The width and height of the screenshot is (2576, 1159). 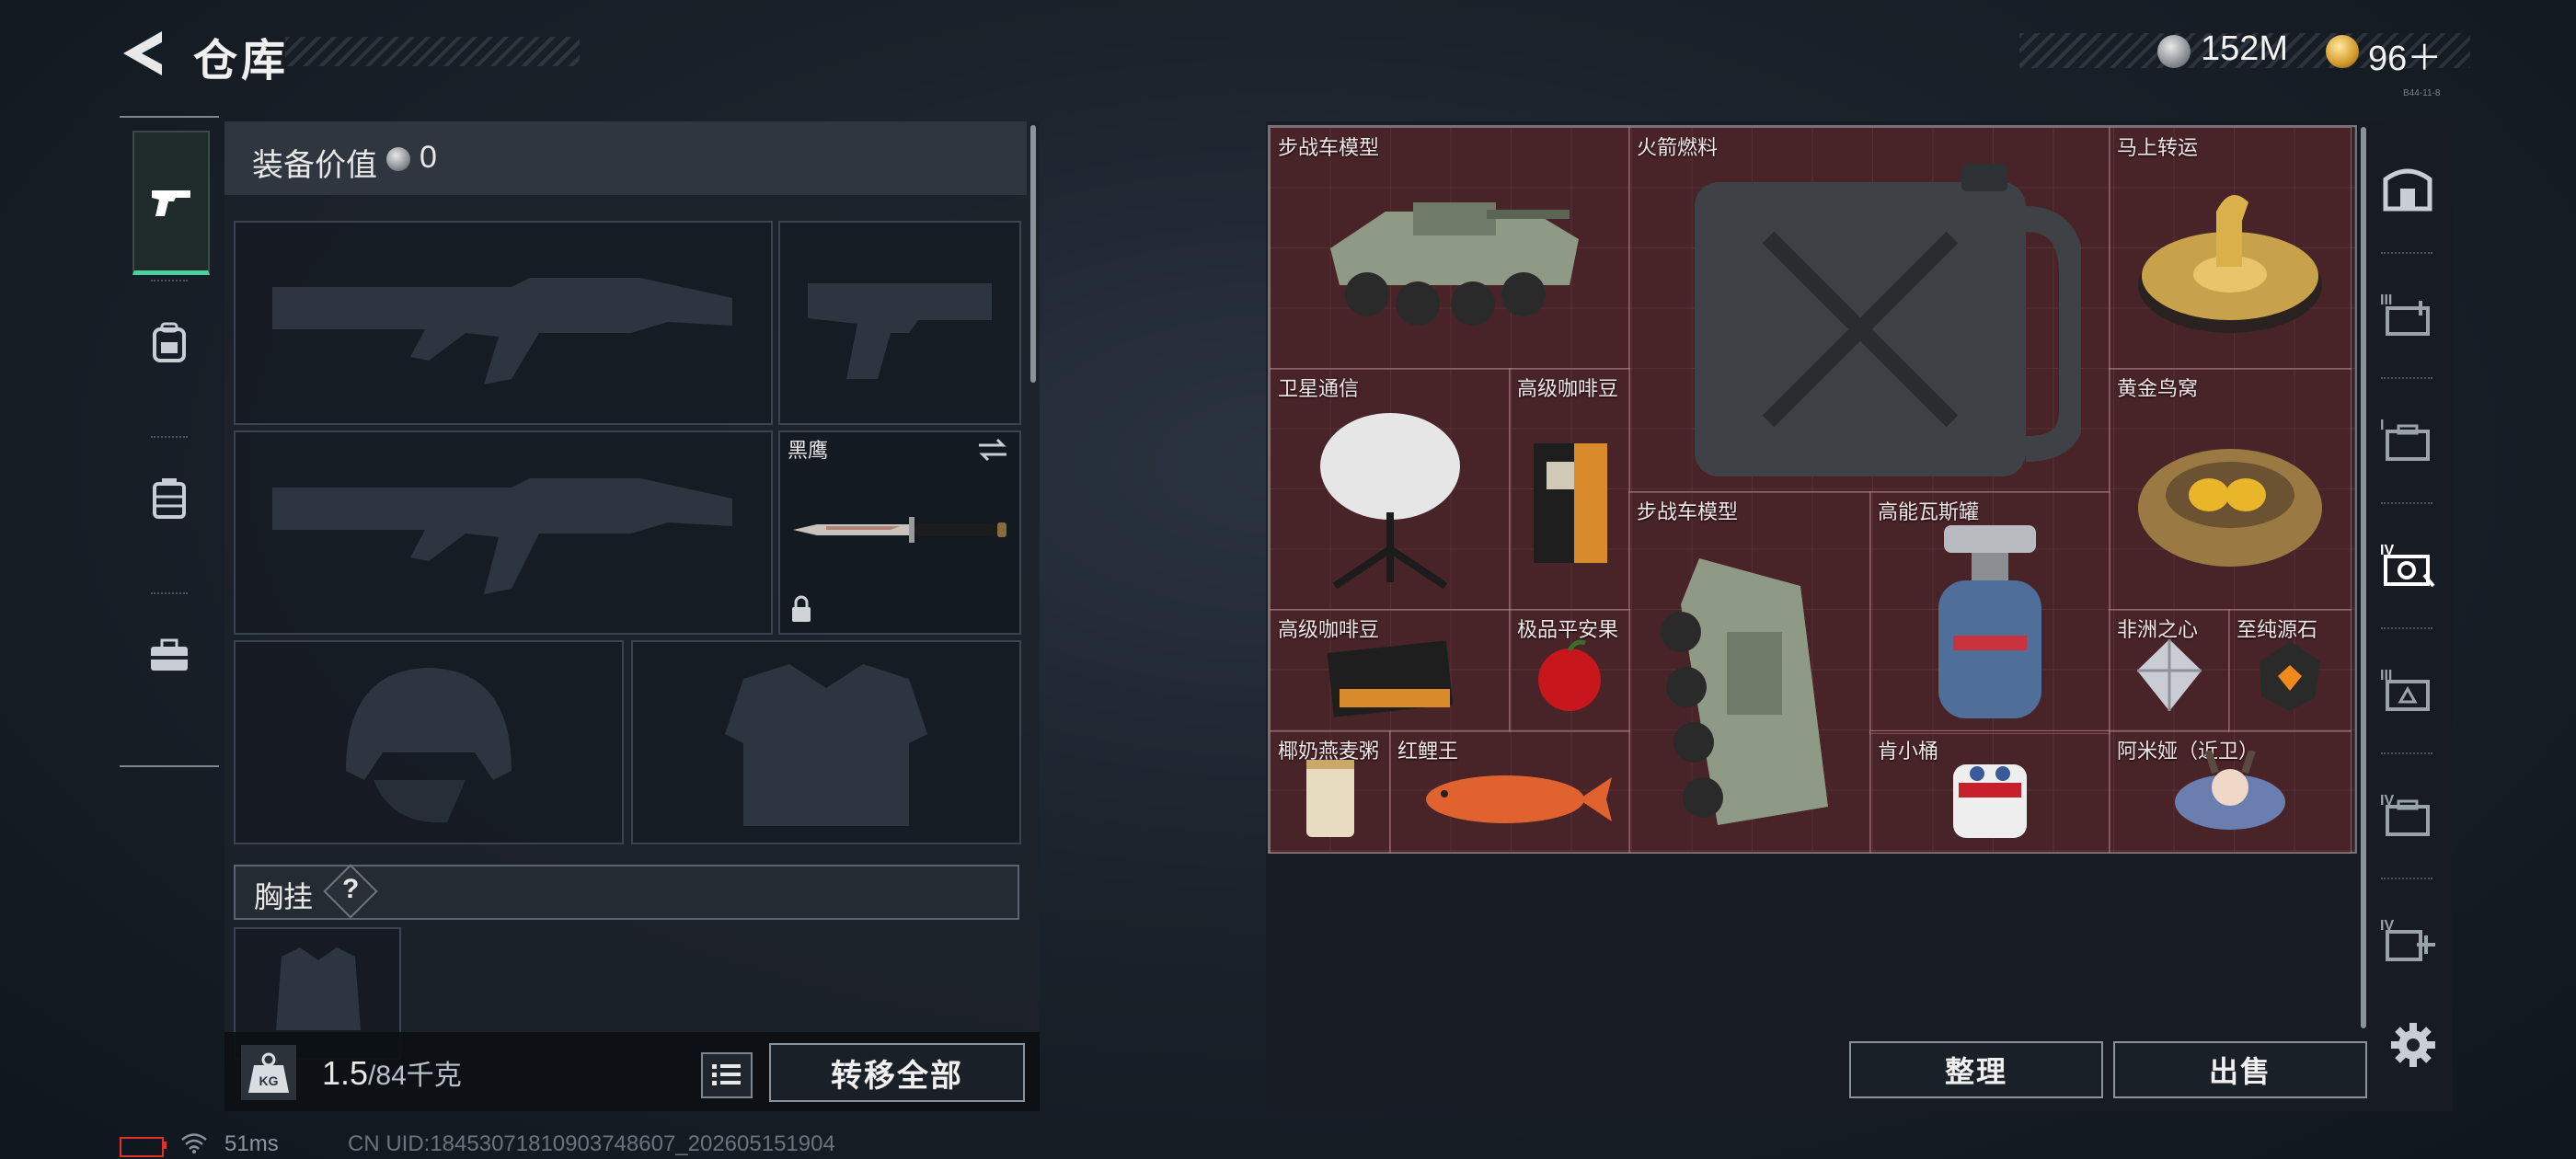 I want to click on weight-capacity: /84千克, so click(x=415, y=1076).